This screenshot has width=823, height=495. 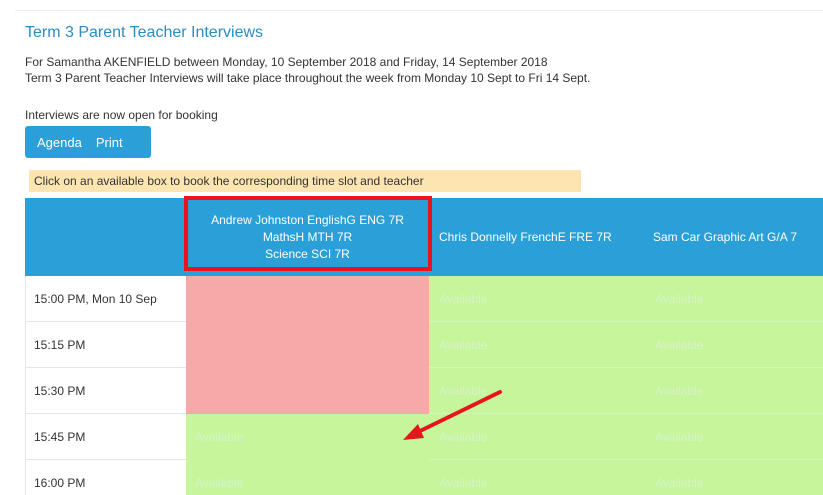 I want to click on booking-status: Interviews are now open for booking, so click(x=121, y=115).